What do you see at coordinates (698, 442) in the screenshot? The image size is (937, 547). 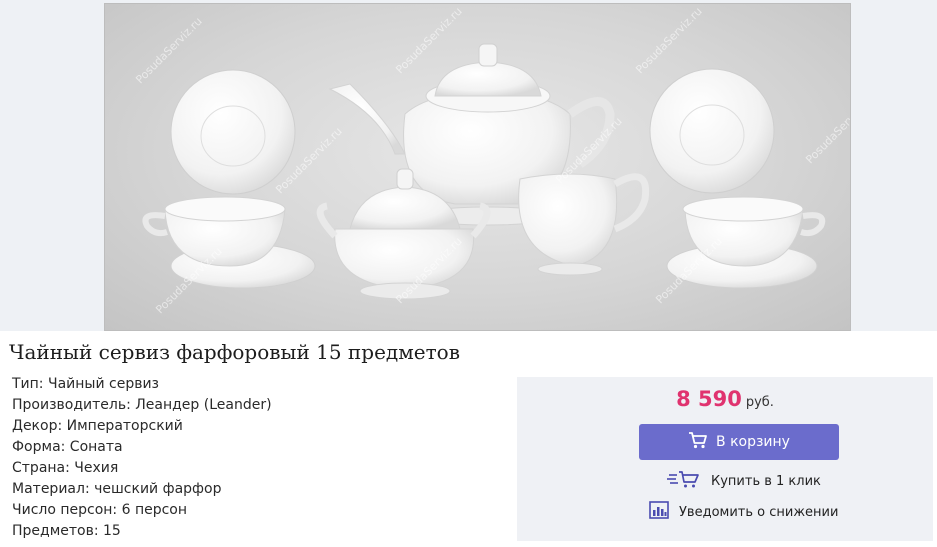 I see `cart-icon` at bounding box center [698, 442].